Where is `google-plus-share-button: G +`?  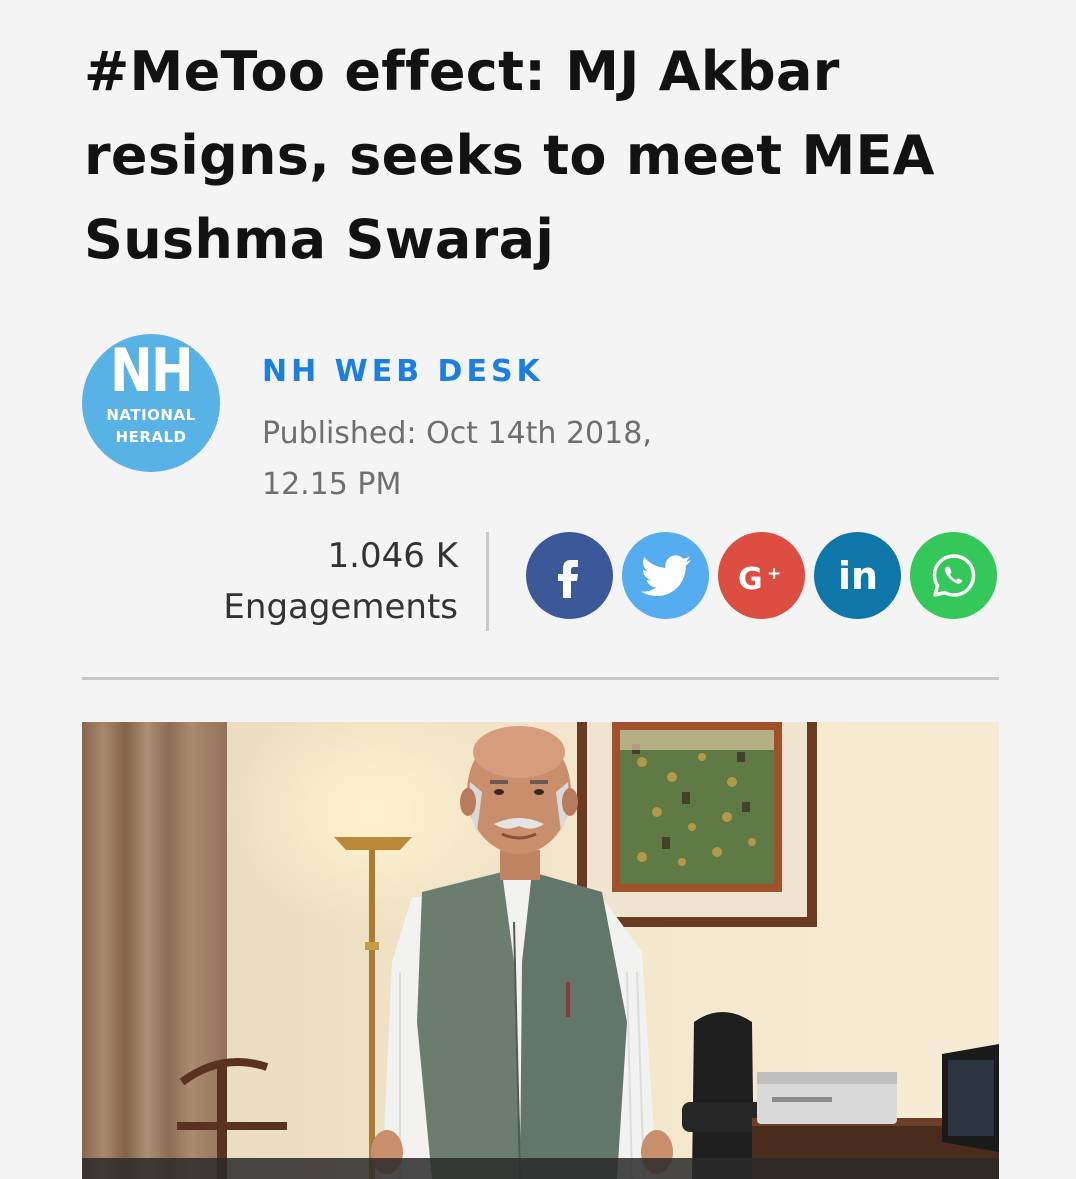
google-plus-share-button: G + is located at coordinates (761, 575).